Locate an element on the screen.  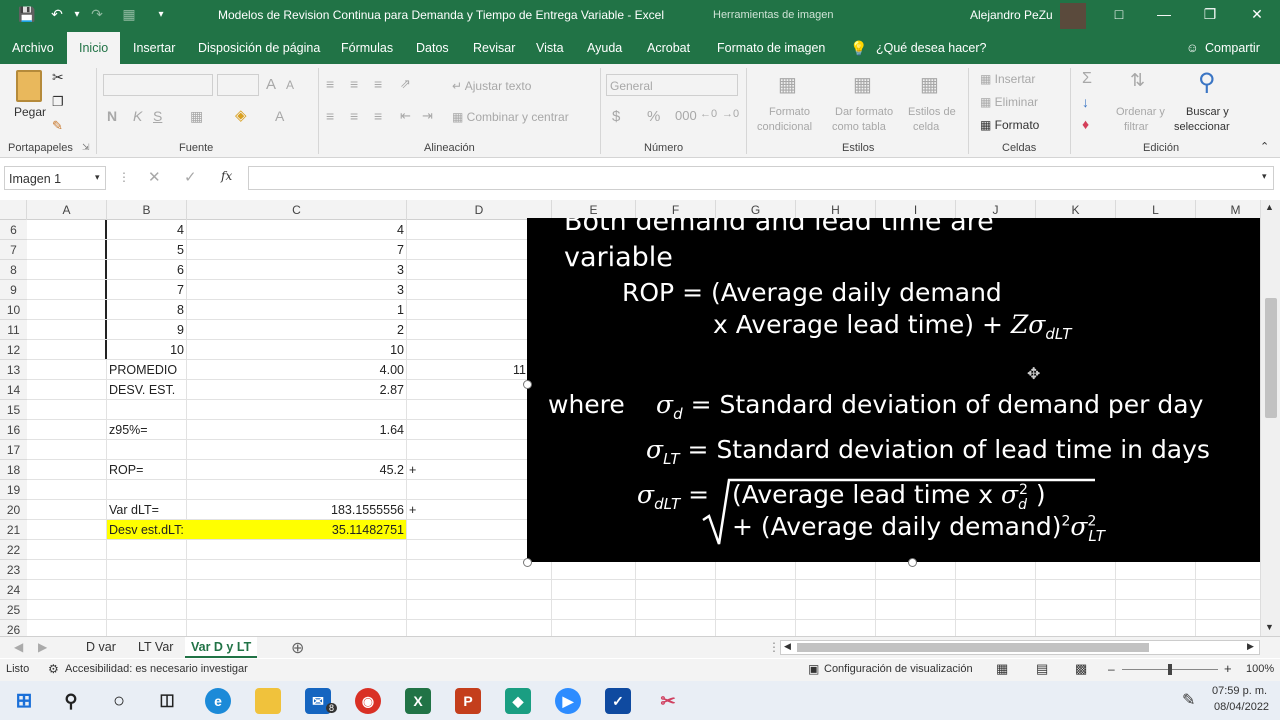
cell-b: Var dLT= is located at coordinates (147, 510).